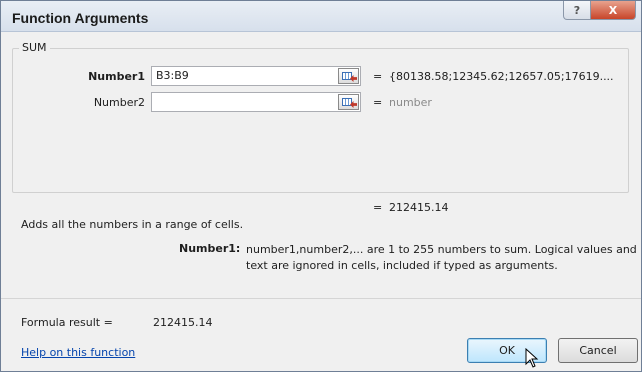  Describe the element at coordinates (419, 207) in the screenshot. I see `function-result-value: 212415.14` at that location.